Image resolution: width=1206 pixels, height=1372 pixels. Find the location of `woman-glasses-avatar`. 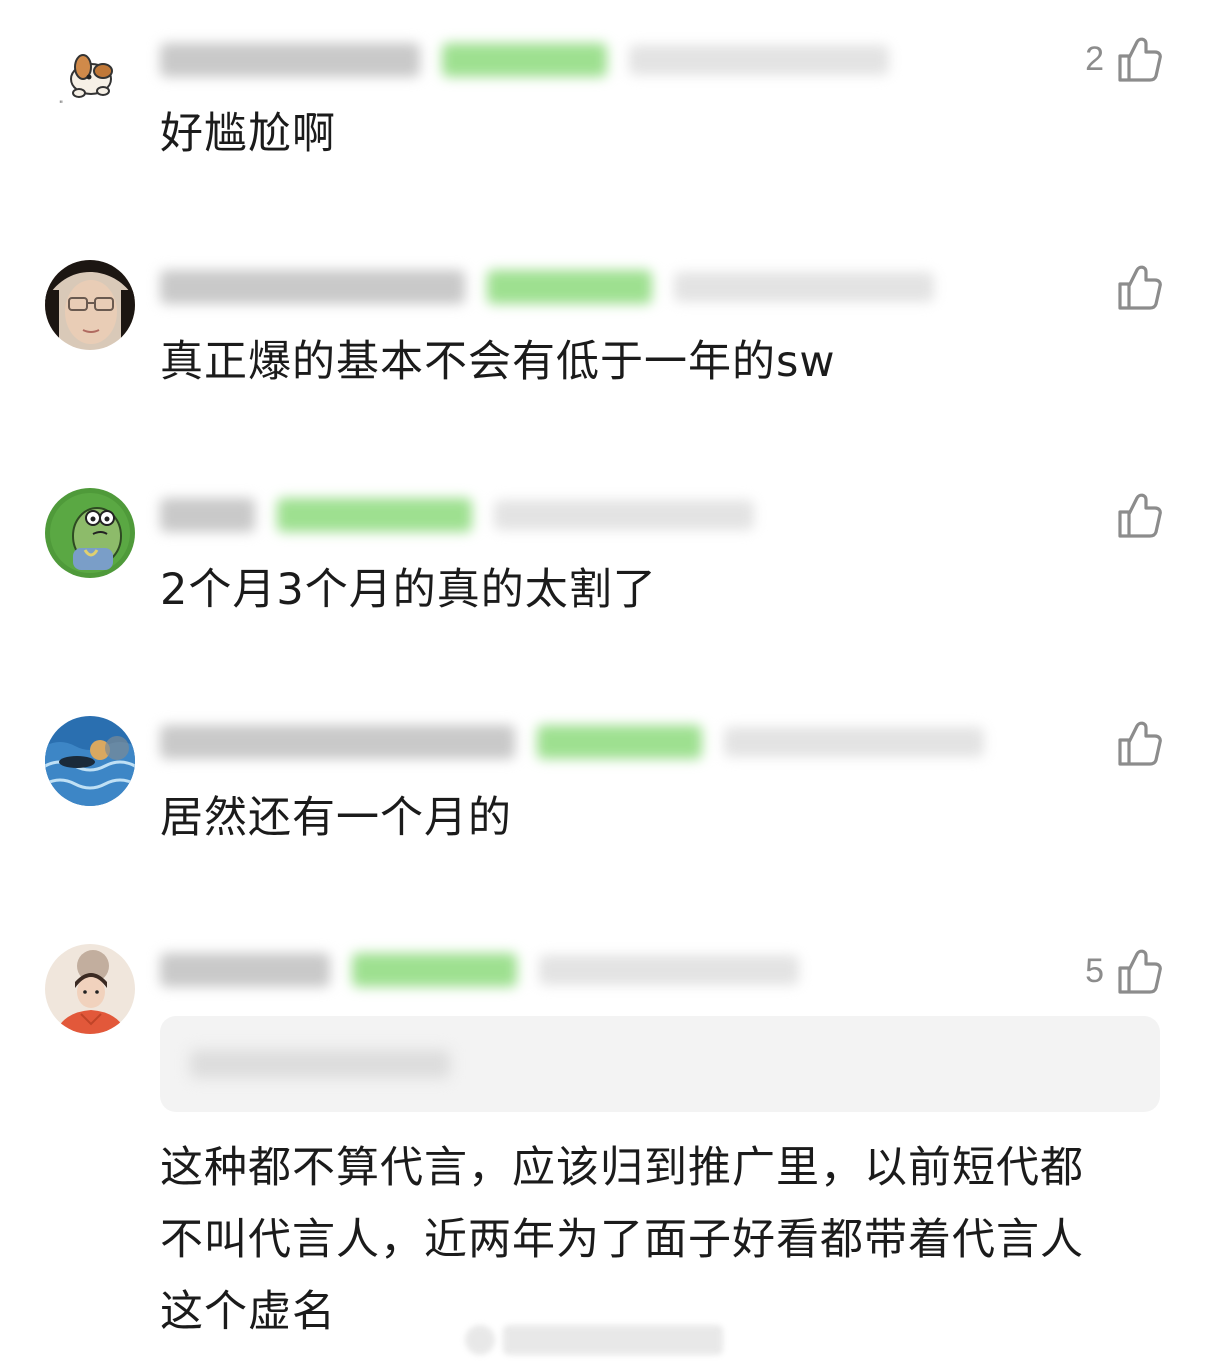

woman-glasses-avatar is located at coordinates (90, 305).